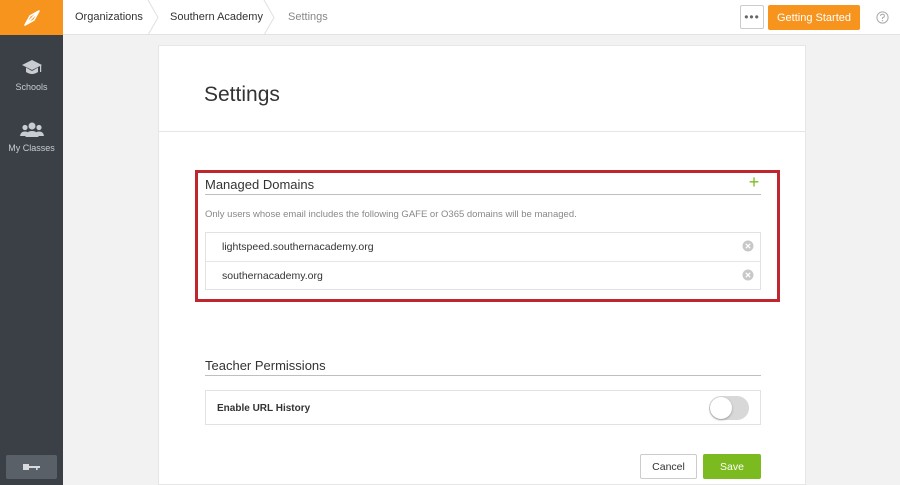  I want to click on sidebar-item-label: My Classes, so click(31, 148).